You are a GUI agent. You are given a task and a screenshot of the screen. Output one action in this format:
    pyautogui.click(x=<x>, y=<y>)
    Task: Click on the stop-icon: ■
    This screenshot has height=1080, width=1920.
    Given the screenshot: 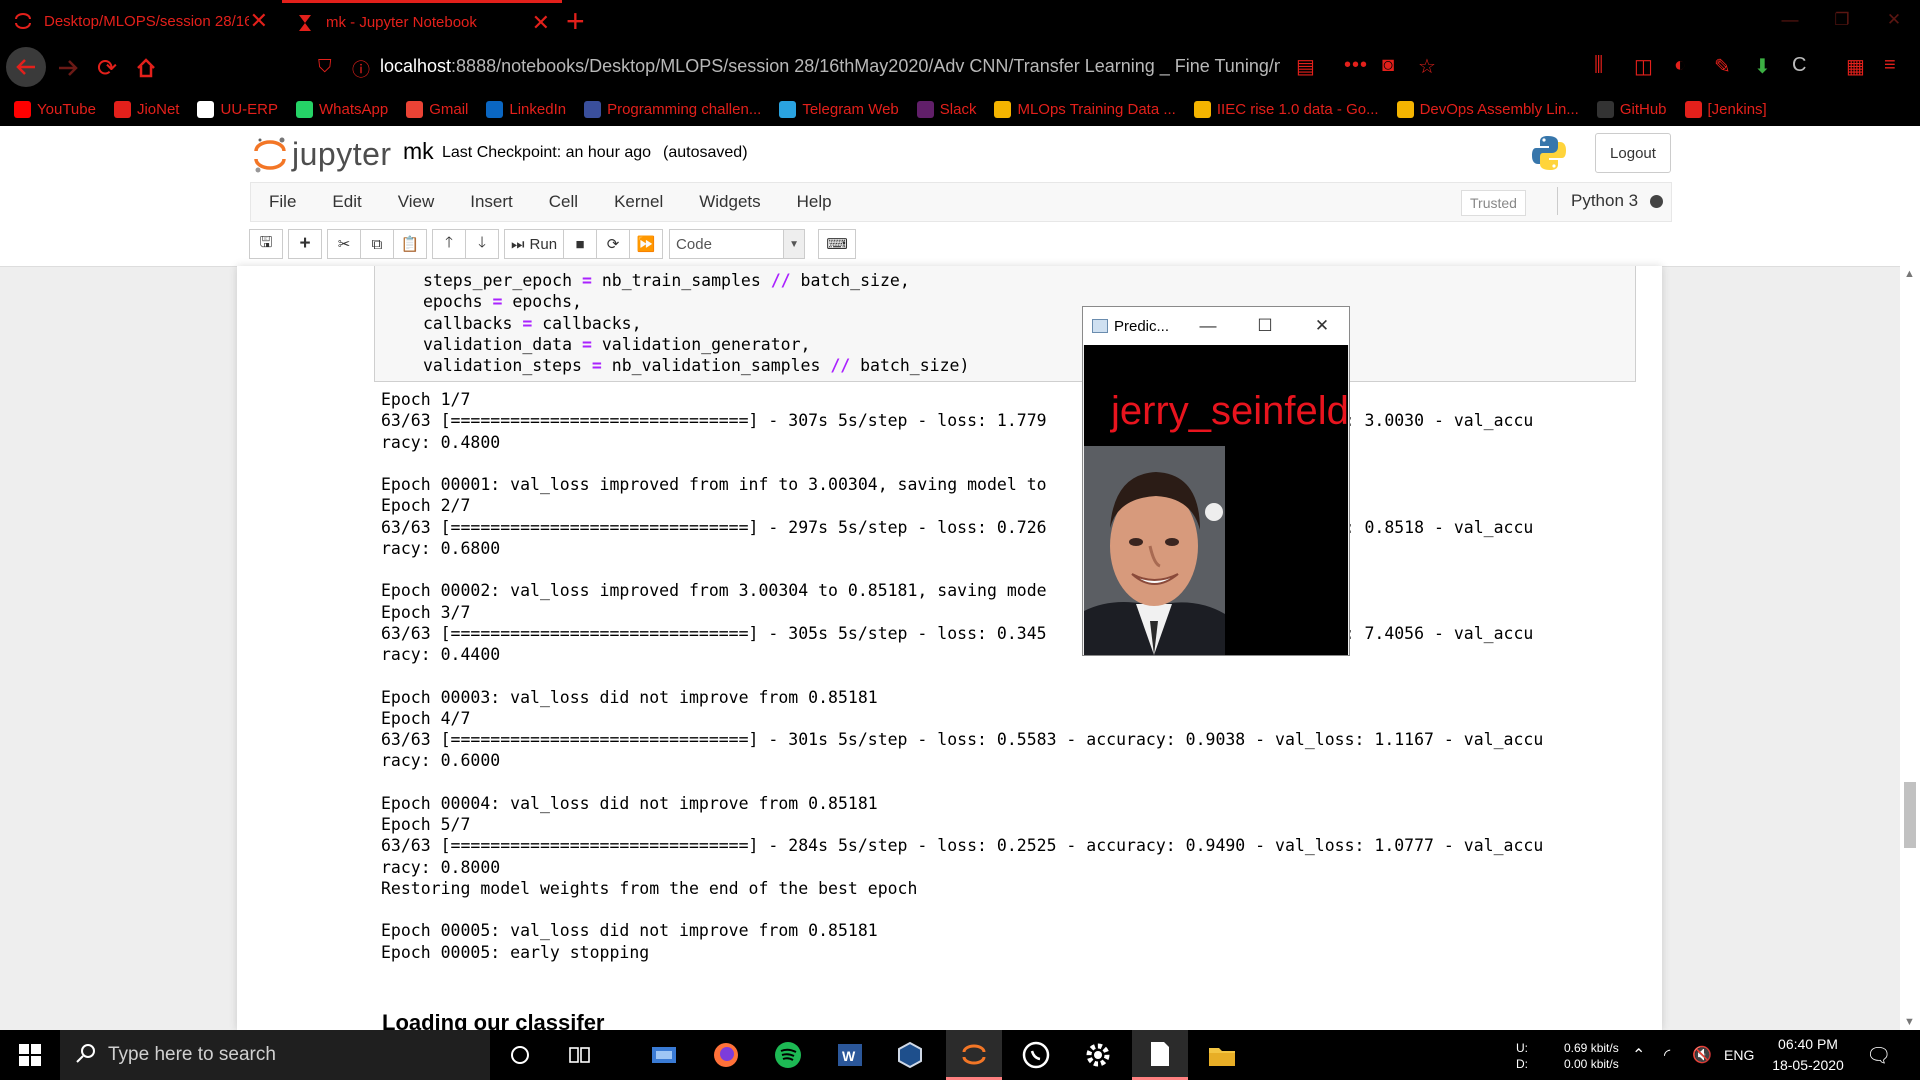 What is the action you would take?
    pyautogui.click(x=580, y=244)
    